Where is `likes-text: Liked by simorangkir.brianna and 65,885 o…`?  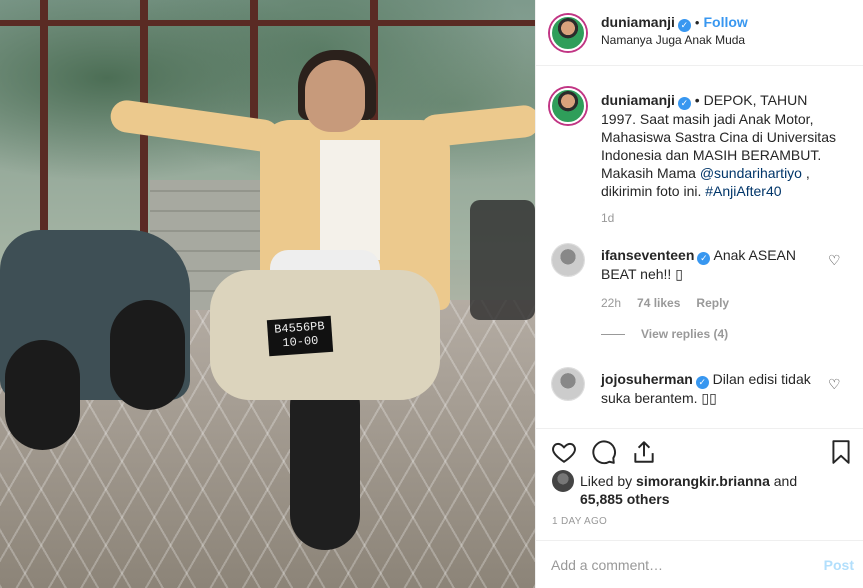 likes-text: Liked by simorangkir.brianna and 65,885 o… is located at coordinates (705, 490).